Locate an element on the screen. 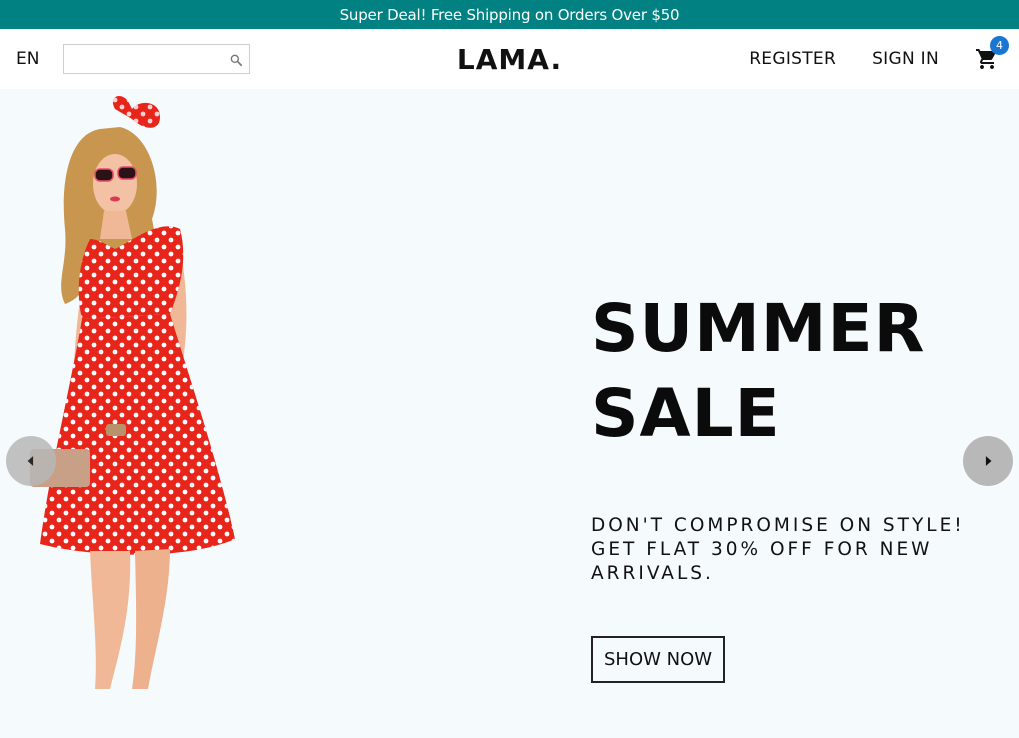 This screenshot has height=738, width=1019. search-icon is located at coordinates (236, 59).